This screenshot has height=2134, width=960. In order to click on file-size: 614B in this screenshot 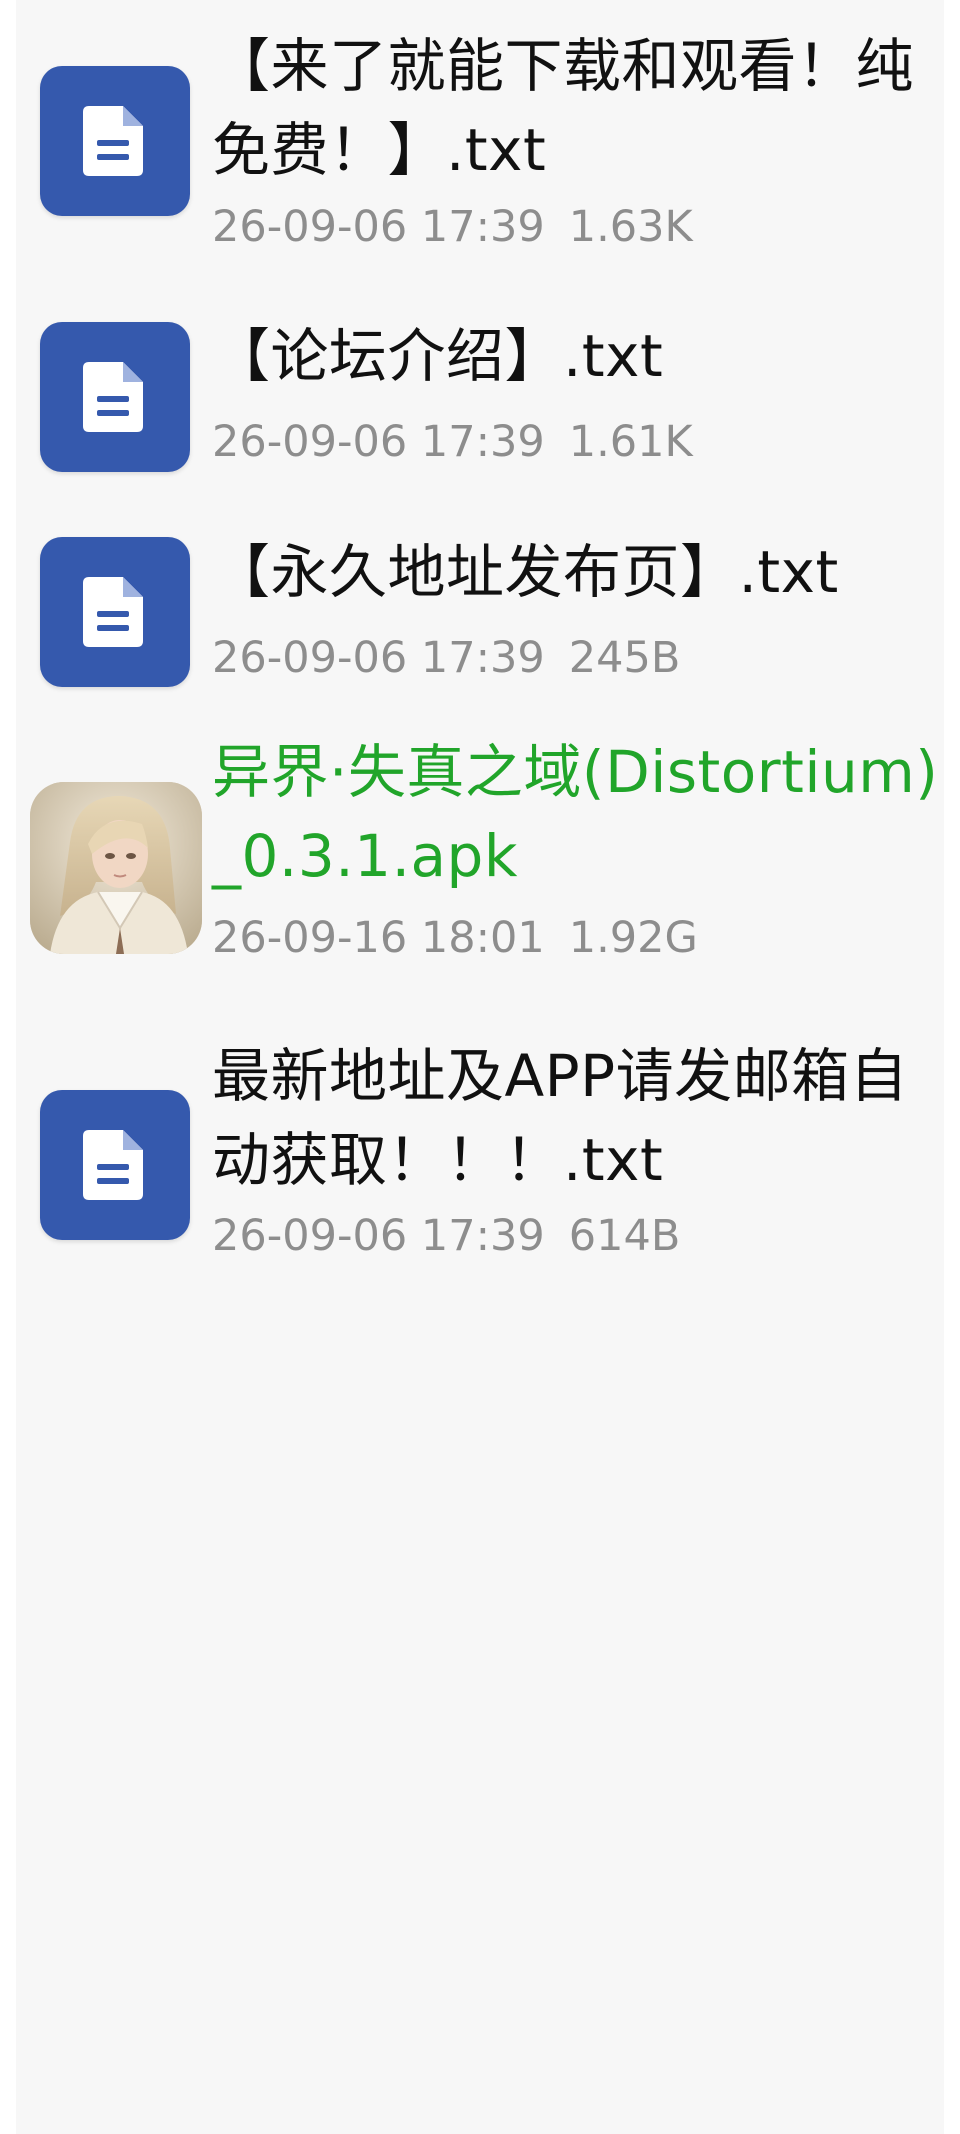, I will do `click(624, 1236)`.